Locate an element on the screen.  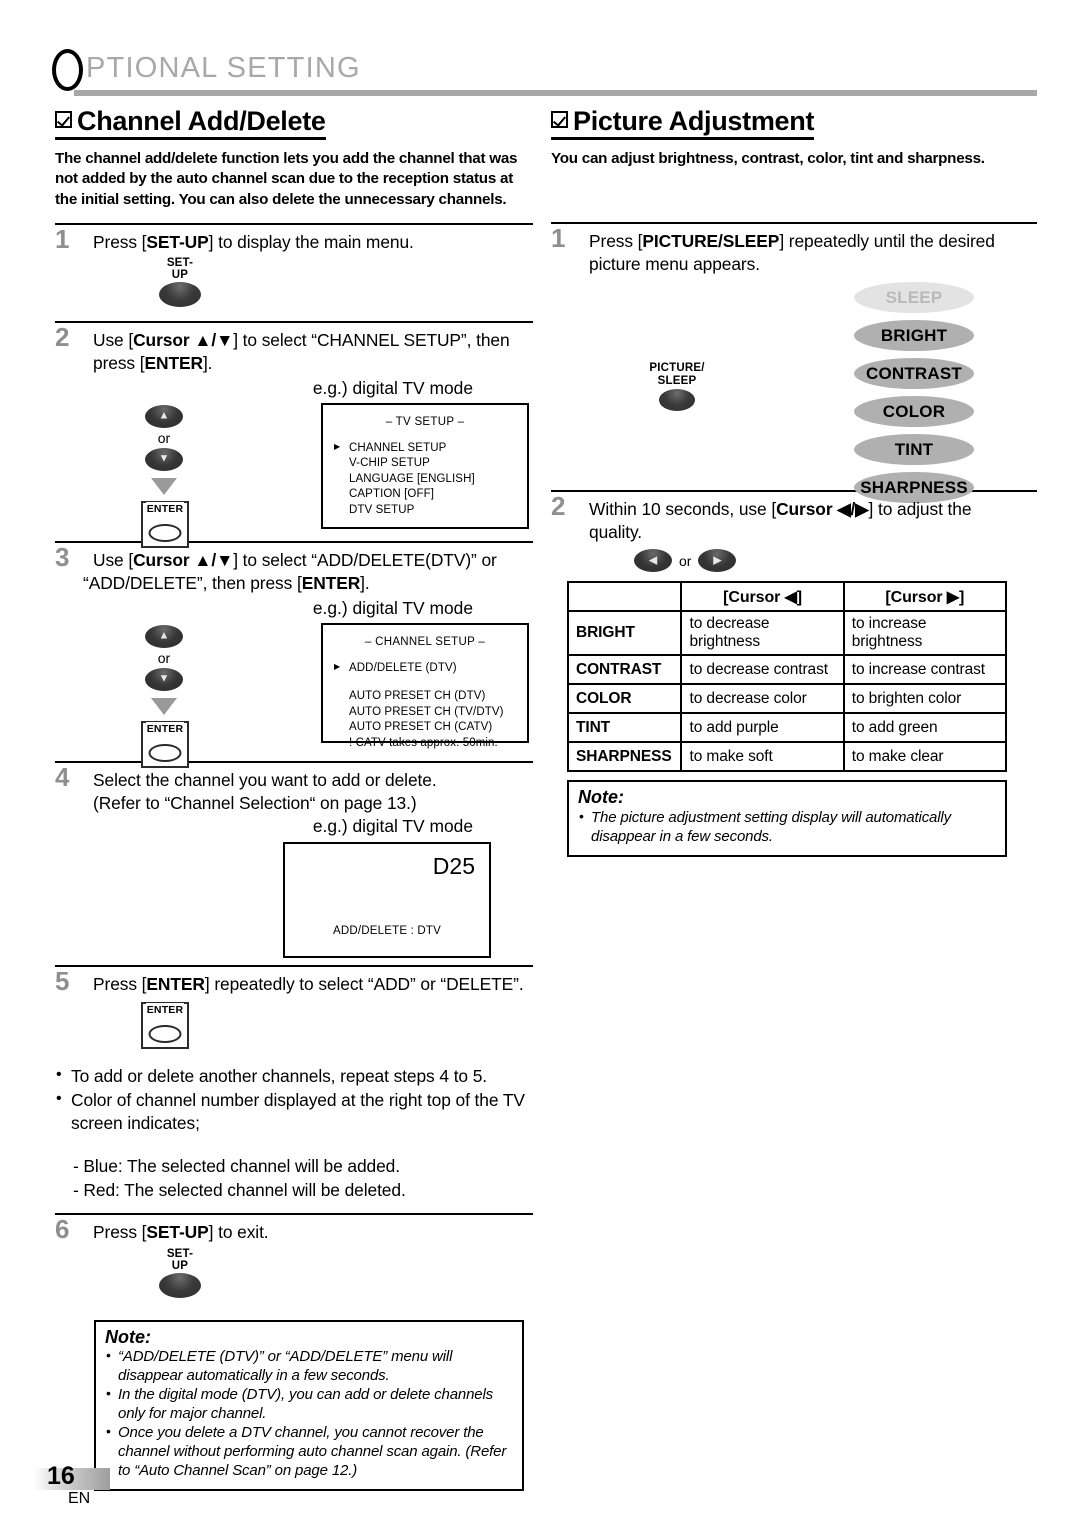
osd-item: ! CATV takes approx. 50min. is located at coordinates (423, 743).